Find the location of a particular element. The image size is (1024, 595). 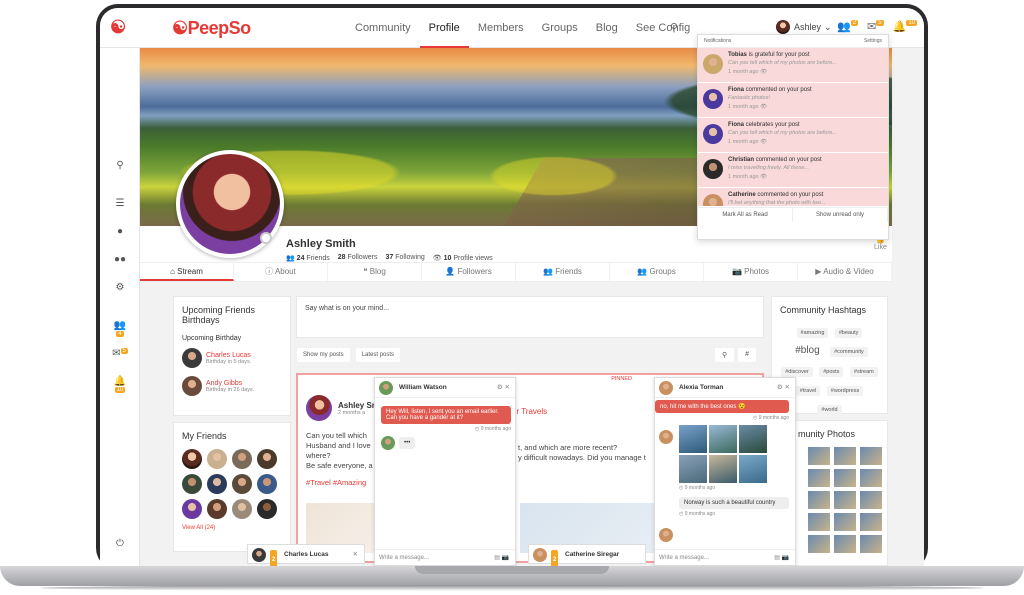

friends-icon: 👥4 is located at coordinates (120, 331).